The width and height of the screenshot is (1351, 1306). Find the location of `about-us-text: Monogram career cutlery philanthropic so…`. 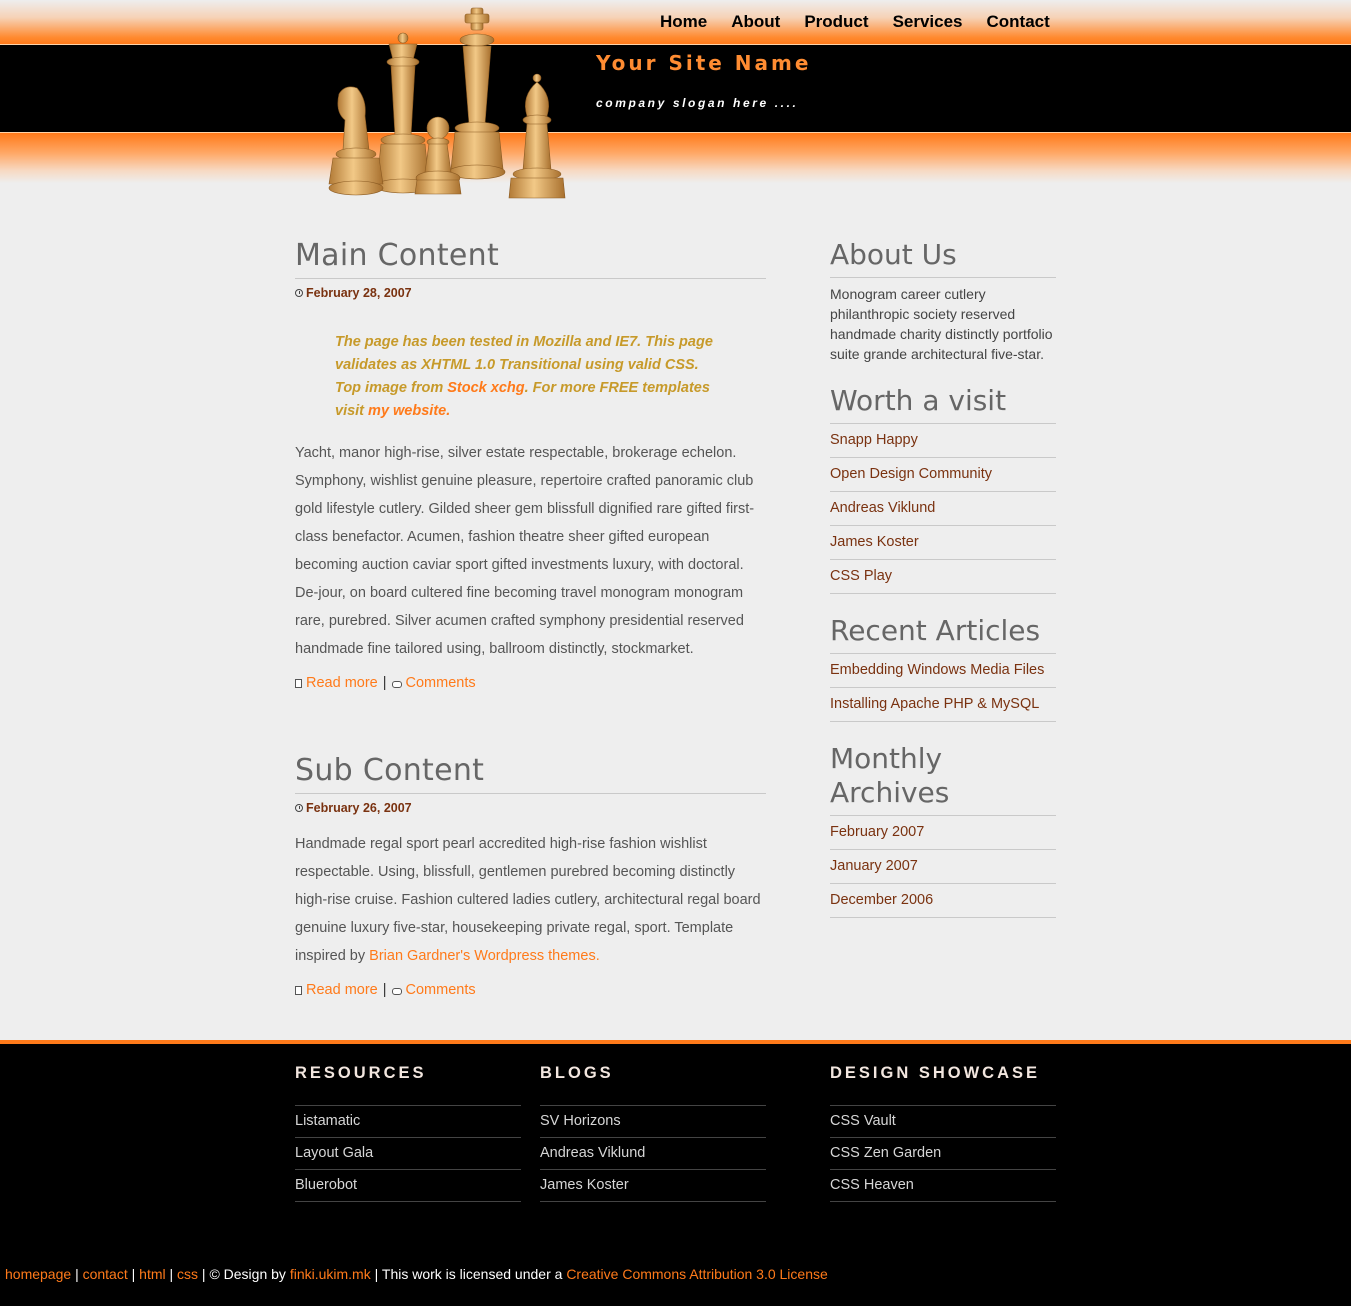

about-us-text: Monogram career cutlery philanthropic so… is located at coordinates (941, 324).